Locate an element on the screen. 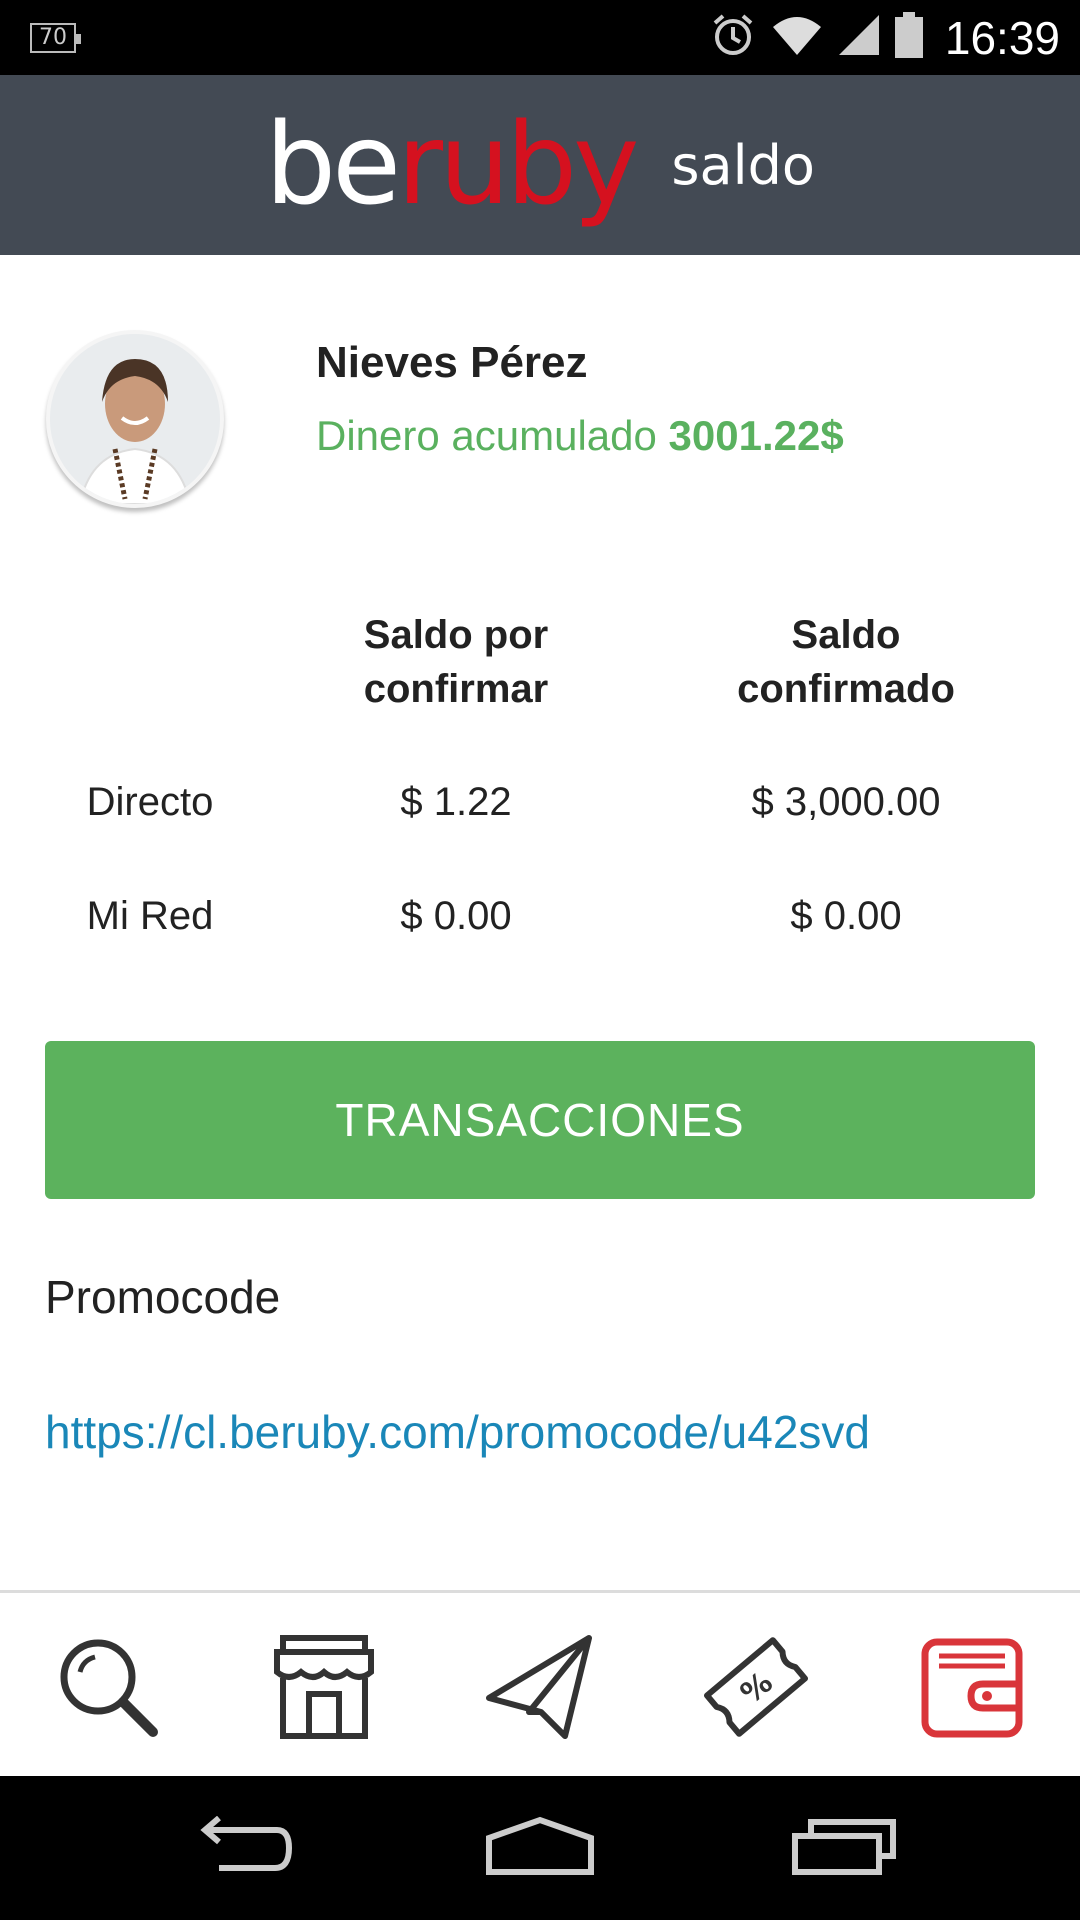 The width and height of the screenshot is (1080, 1920). system-home-button is located at coordinates (540, 1848).